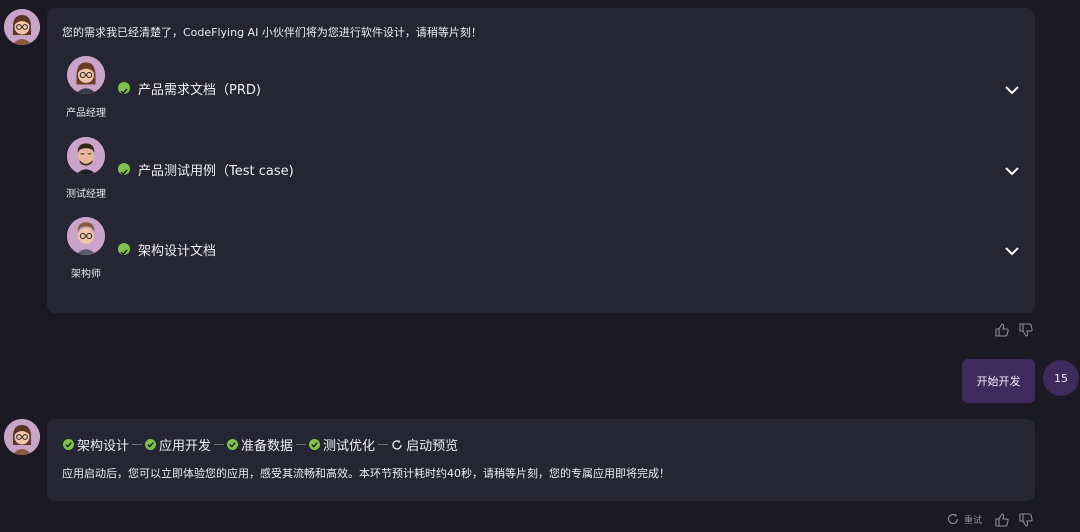  What do you see at coordinates (998, 381) in the screenshot?
I see `user-message-bubble: 开始开发` at bounding box center [998, 381].